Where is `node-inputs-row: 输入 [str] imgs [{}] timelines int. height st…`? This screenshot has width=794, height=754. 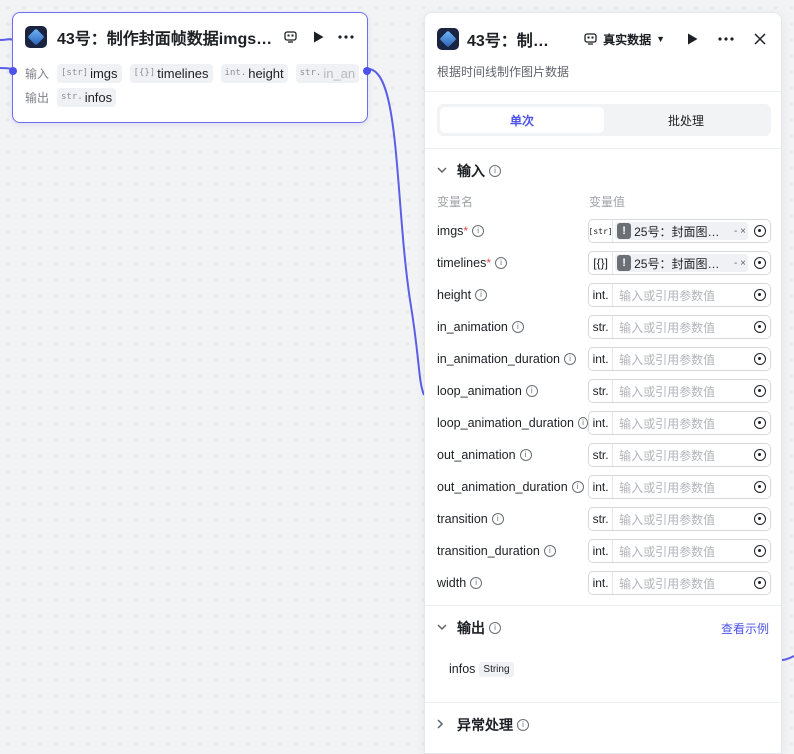 node-inputs-row: 输入 [str] imgs [{}] timelines int. height st… is located at coordinates (190, 73).